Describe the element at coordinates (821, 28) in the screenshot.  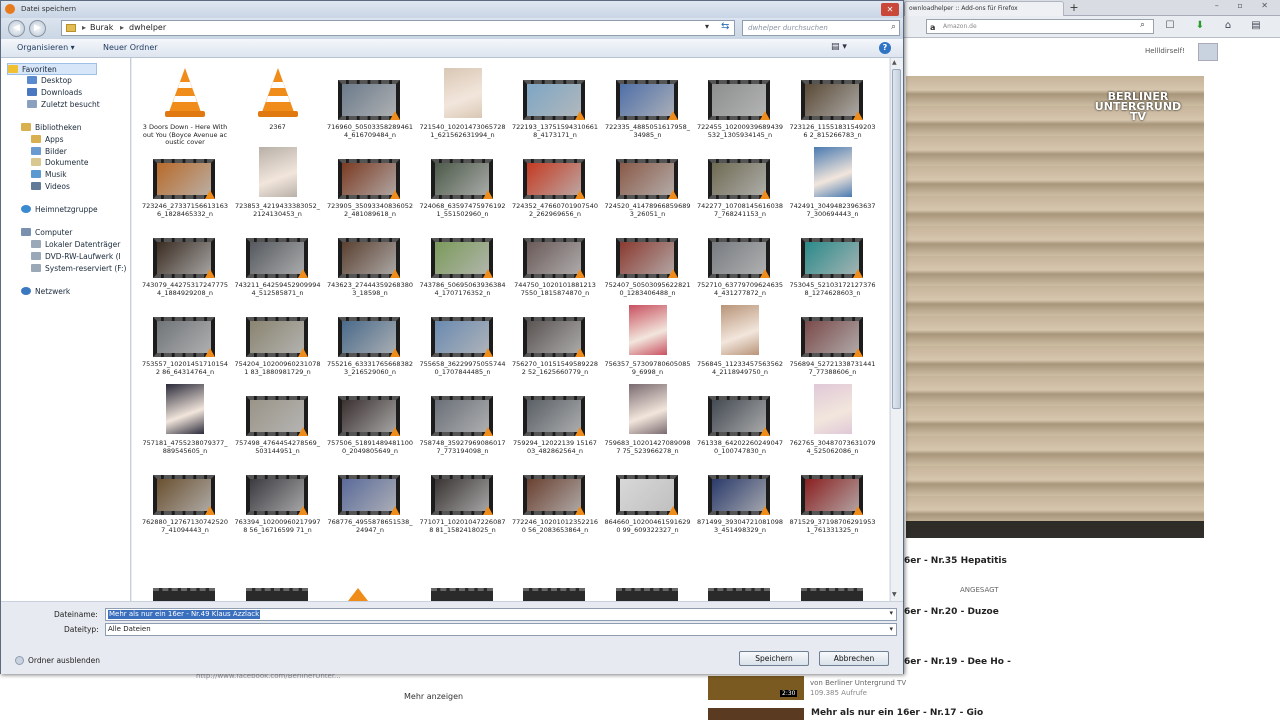
I see `search-input: dwhelper durchsuchen ⌕` at that location.